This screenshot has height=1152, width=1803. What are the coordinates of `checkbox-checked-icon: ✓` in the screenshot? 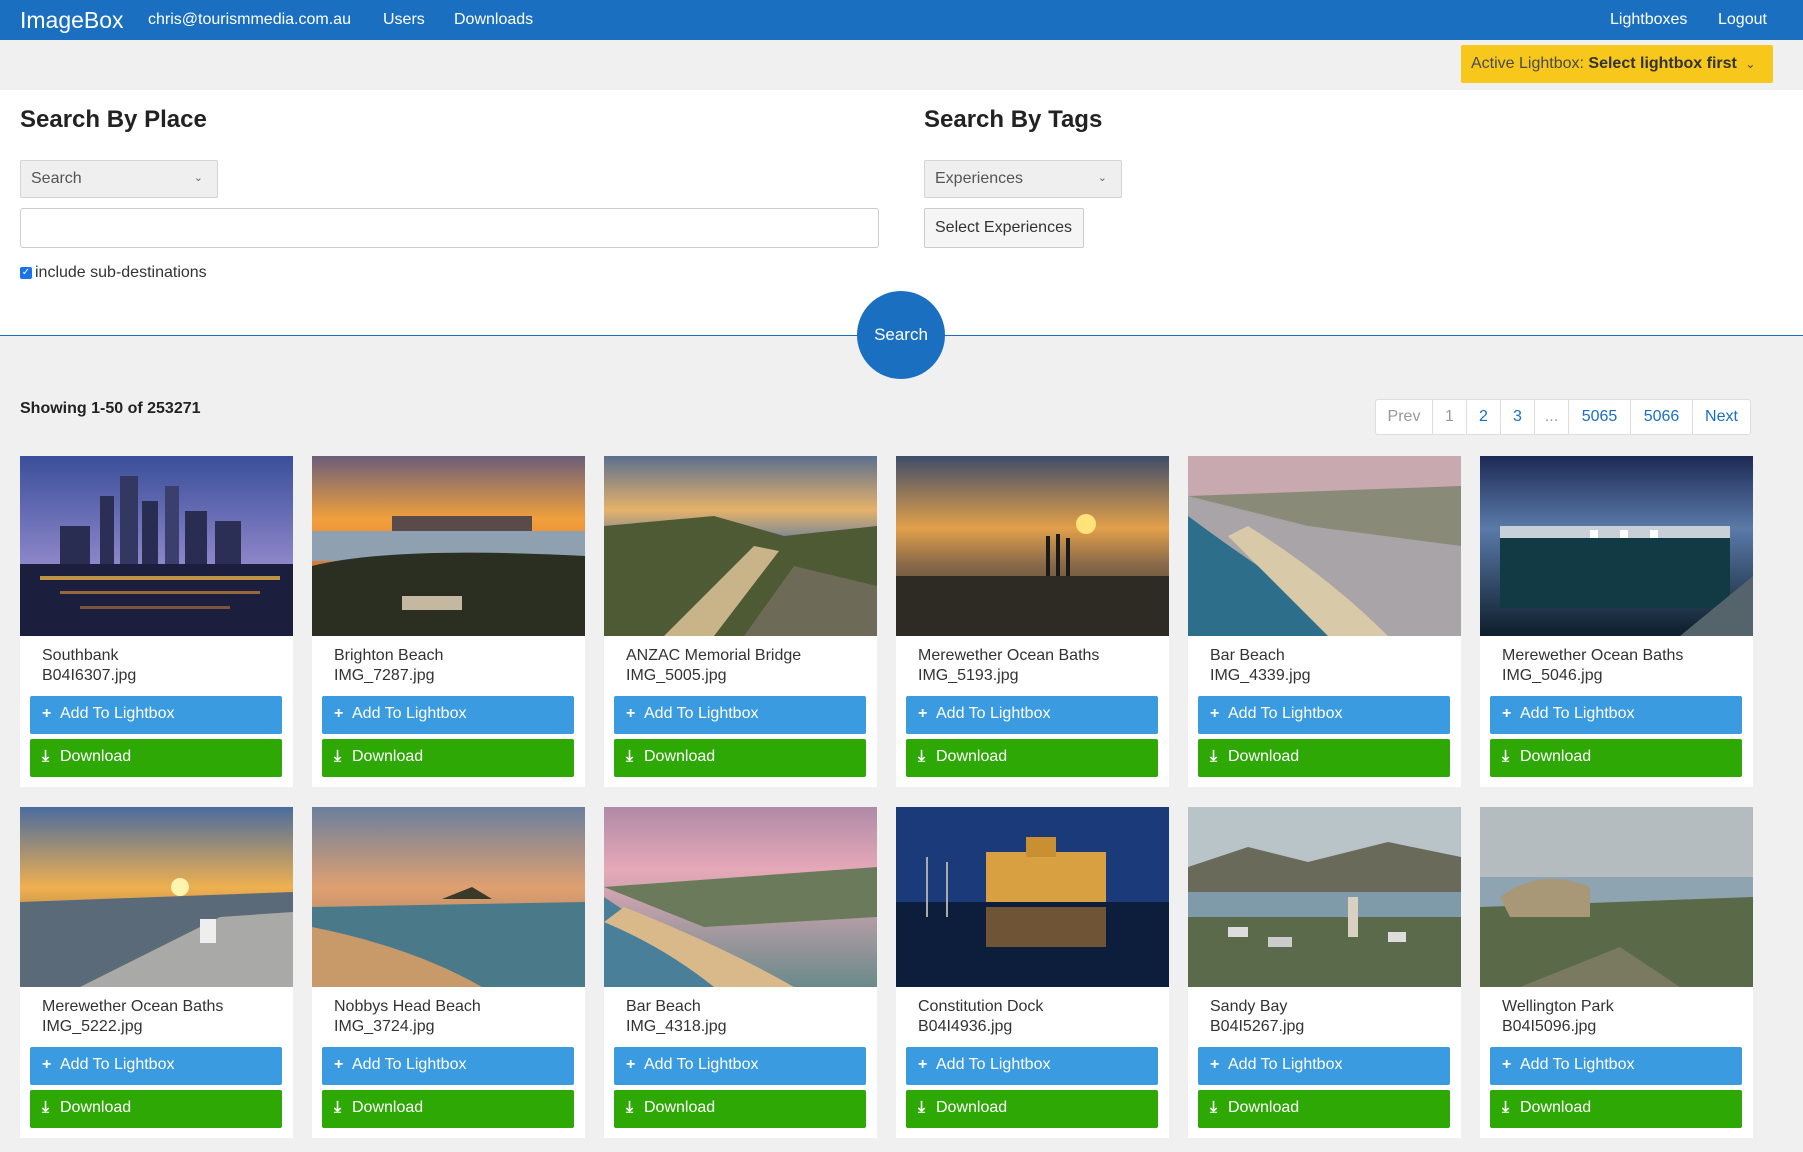 It's located at (26, 272).